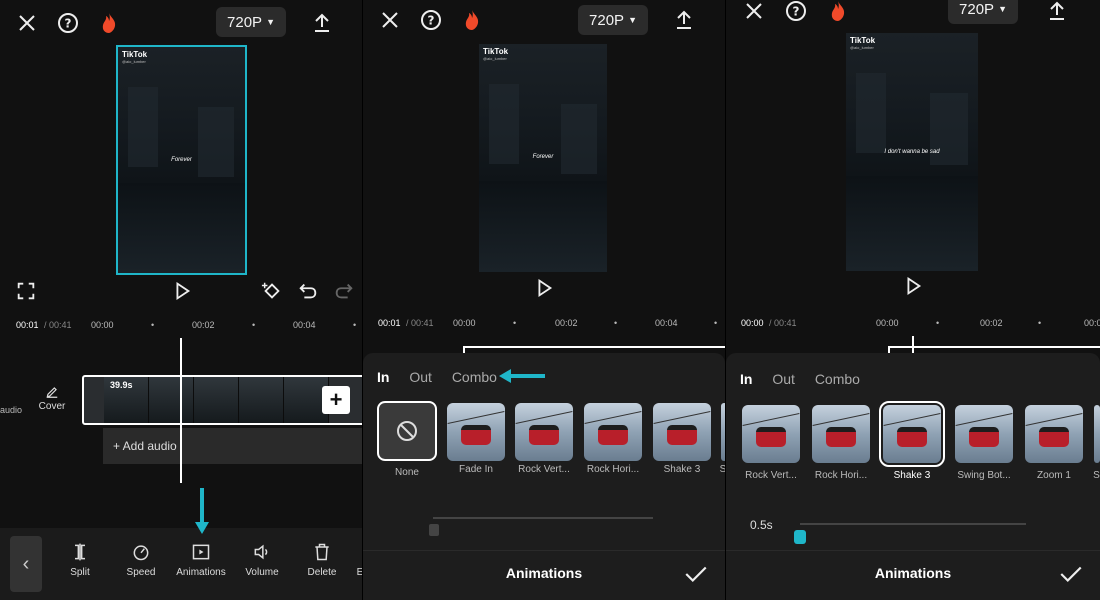  What do you see at coordinates (407, 431) in the screenshot?
I see `animation-none` at bounding box center [407, 431].